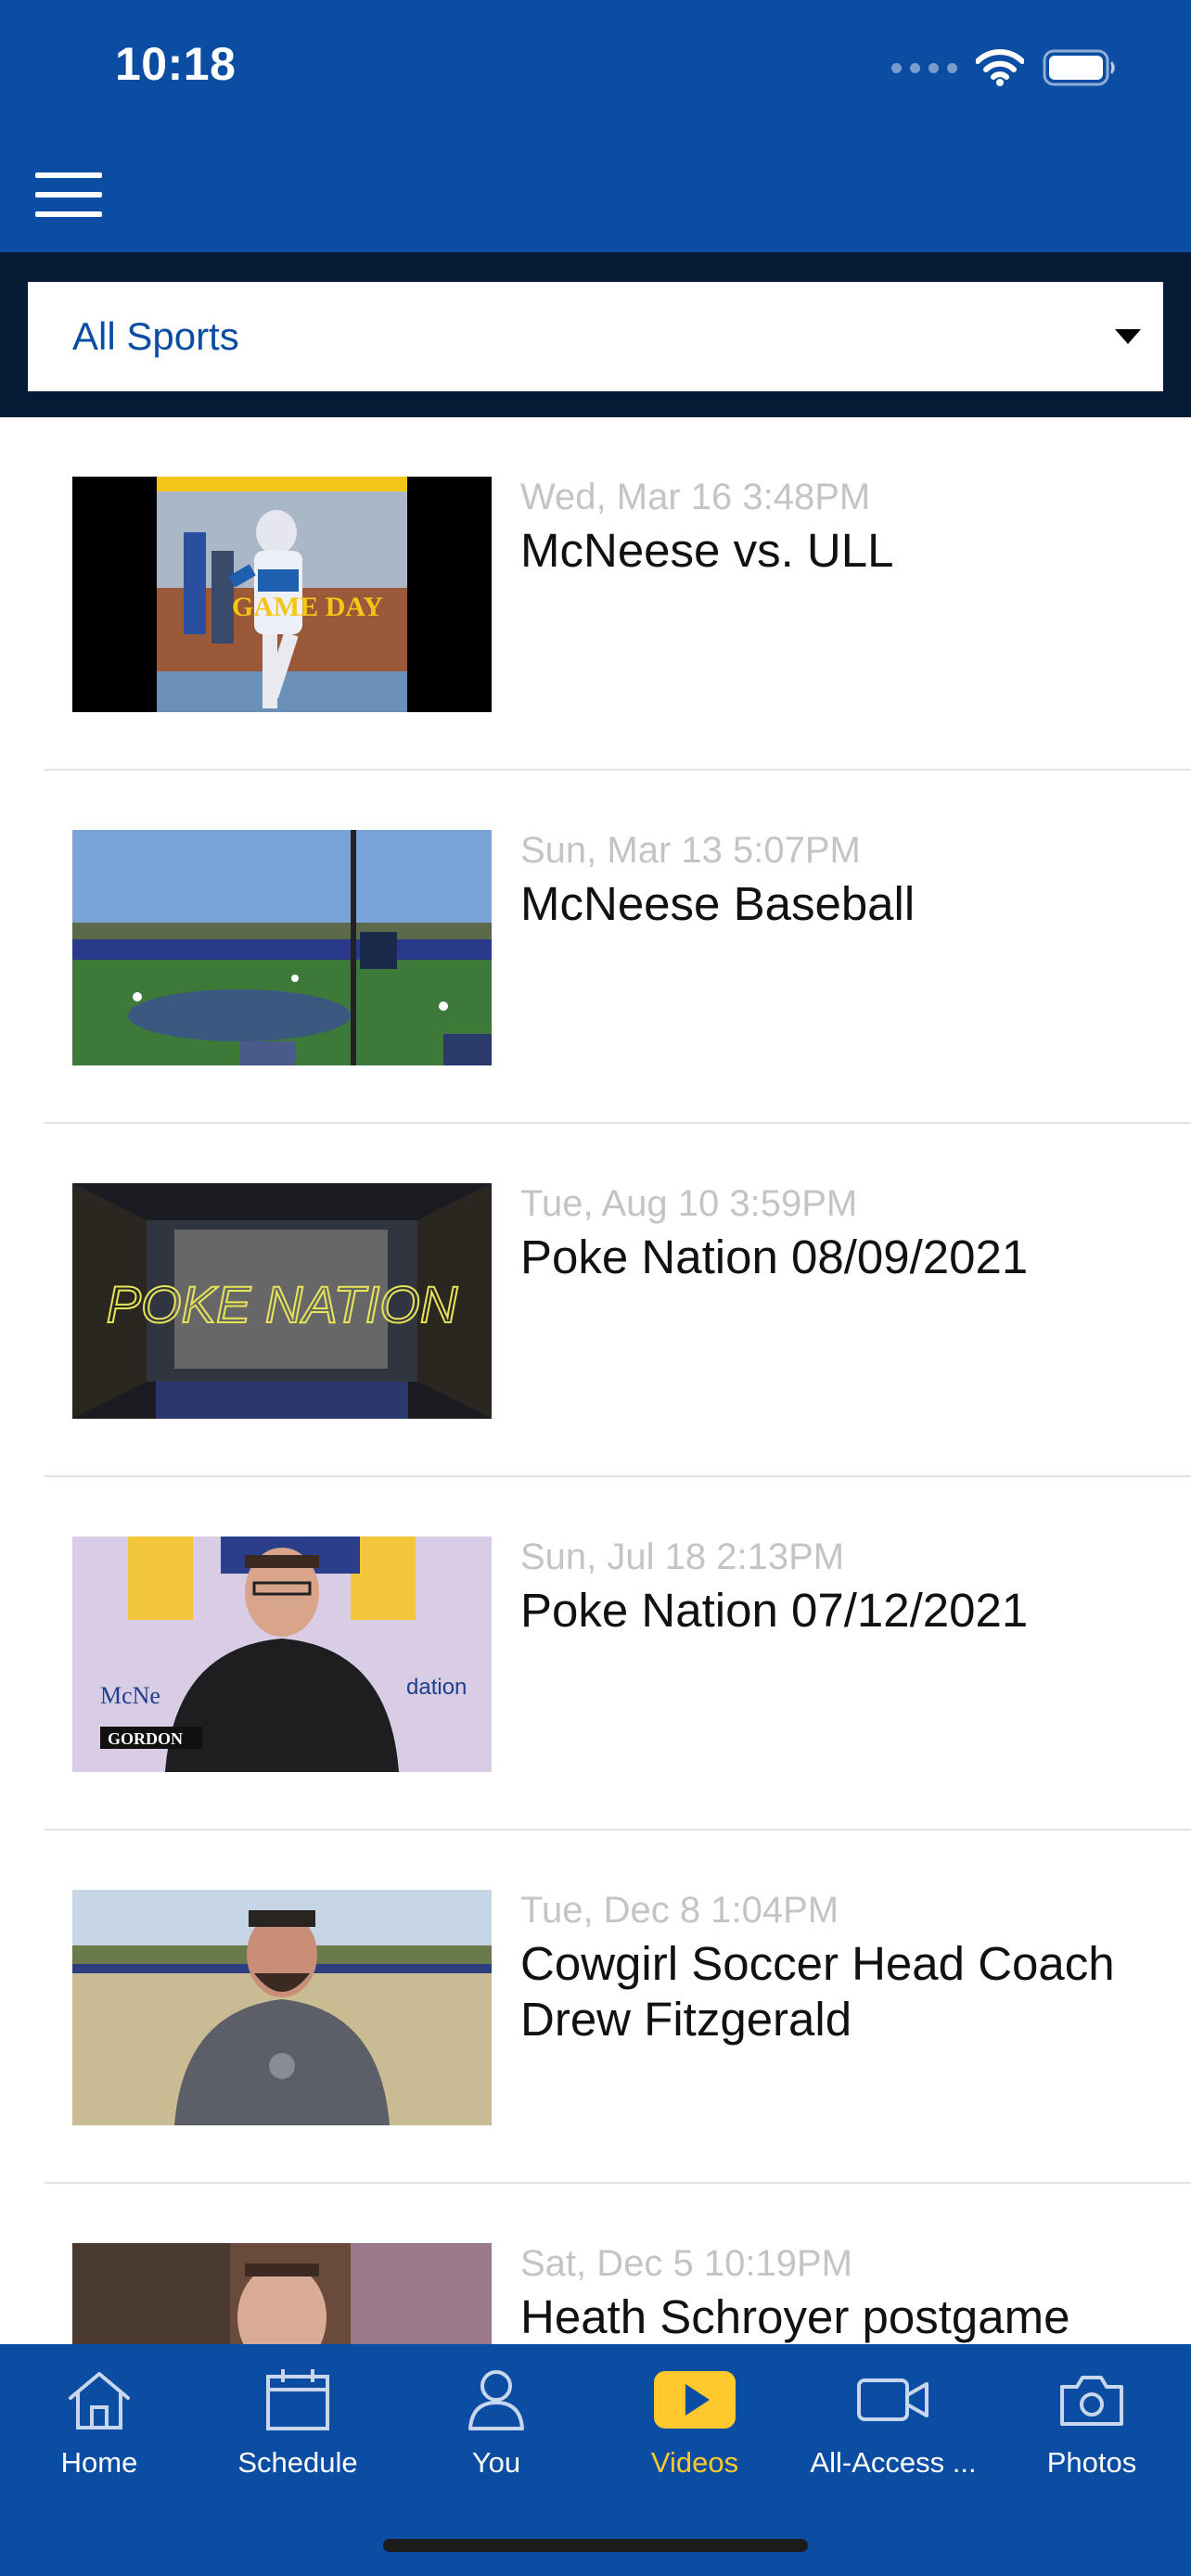 The image size is (1191, 2576). Describe the element at coordinates (496, 2462) in the screenshot. I see `tab-label: You` at that location.